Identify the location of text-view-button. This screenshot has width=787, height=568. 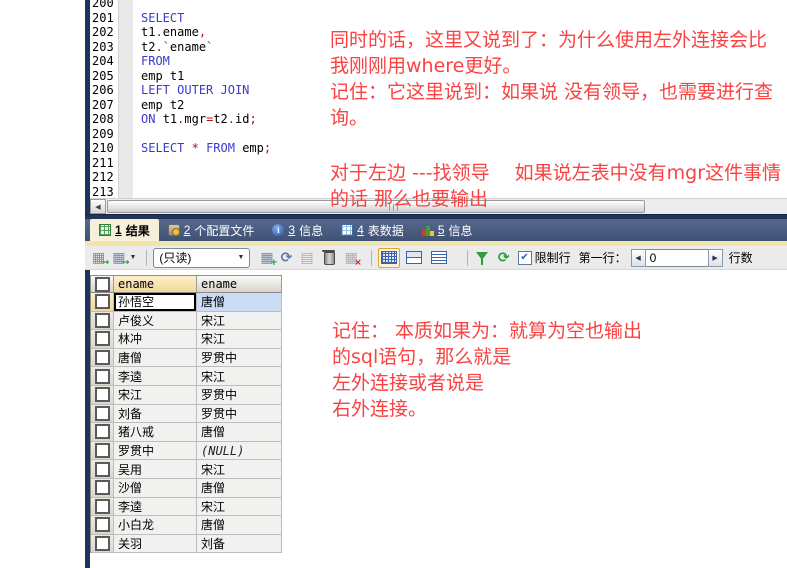
(439, 258).